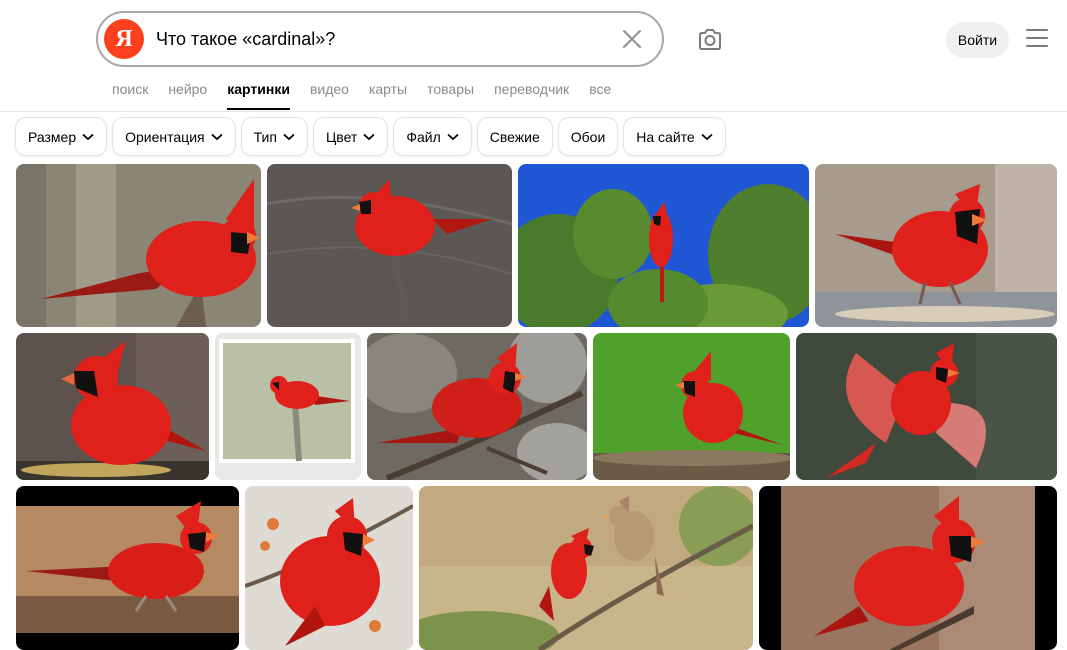 This screenshot has width=1067, height=650. What do you see at coordinates (350, 136) in the screenshot?
I see `filter-color: Цвет` at bounding box center [350, 136].